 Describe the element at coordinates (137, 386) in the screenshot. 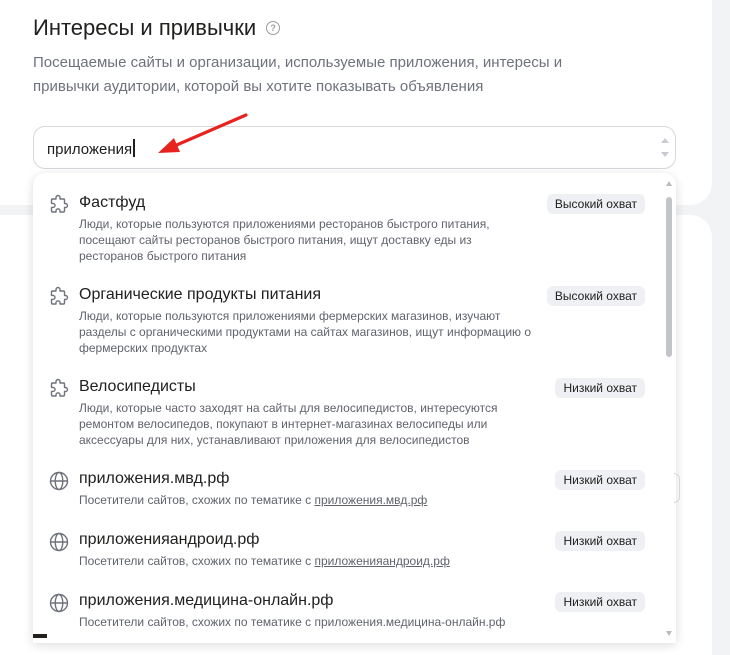

I see `suggestion-title: Велосипедисты` at that location.